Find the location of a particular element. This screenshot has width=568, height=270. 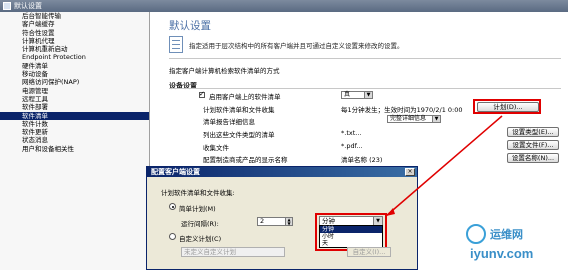

custom-schedule-field: 未定义自定义计划 is located at coordinates (233, 252).